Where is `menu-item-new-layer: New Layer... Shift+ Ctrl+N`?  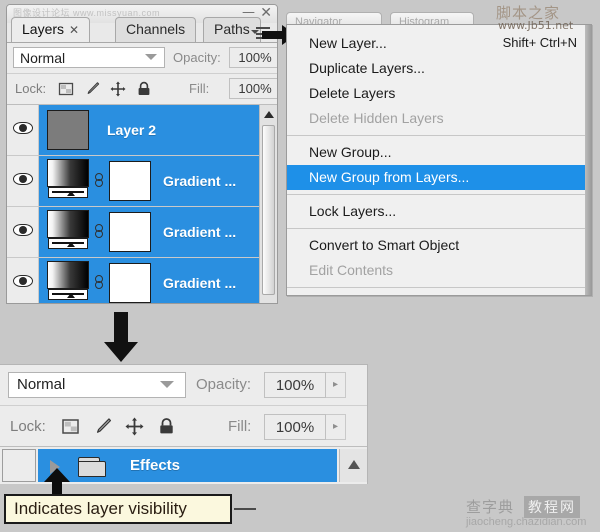 menu-item-new-layer: New Layer... Shift+ Ctrl+N is located at coordinates (439, 43).